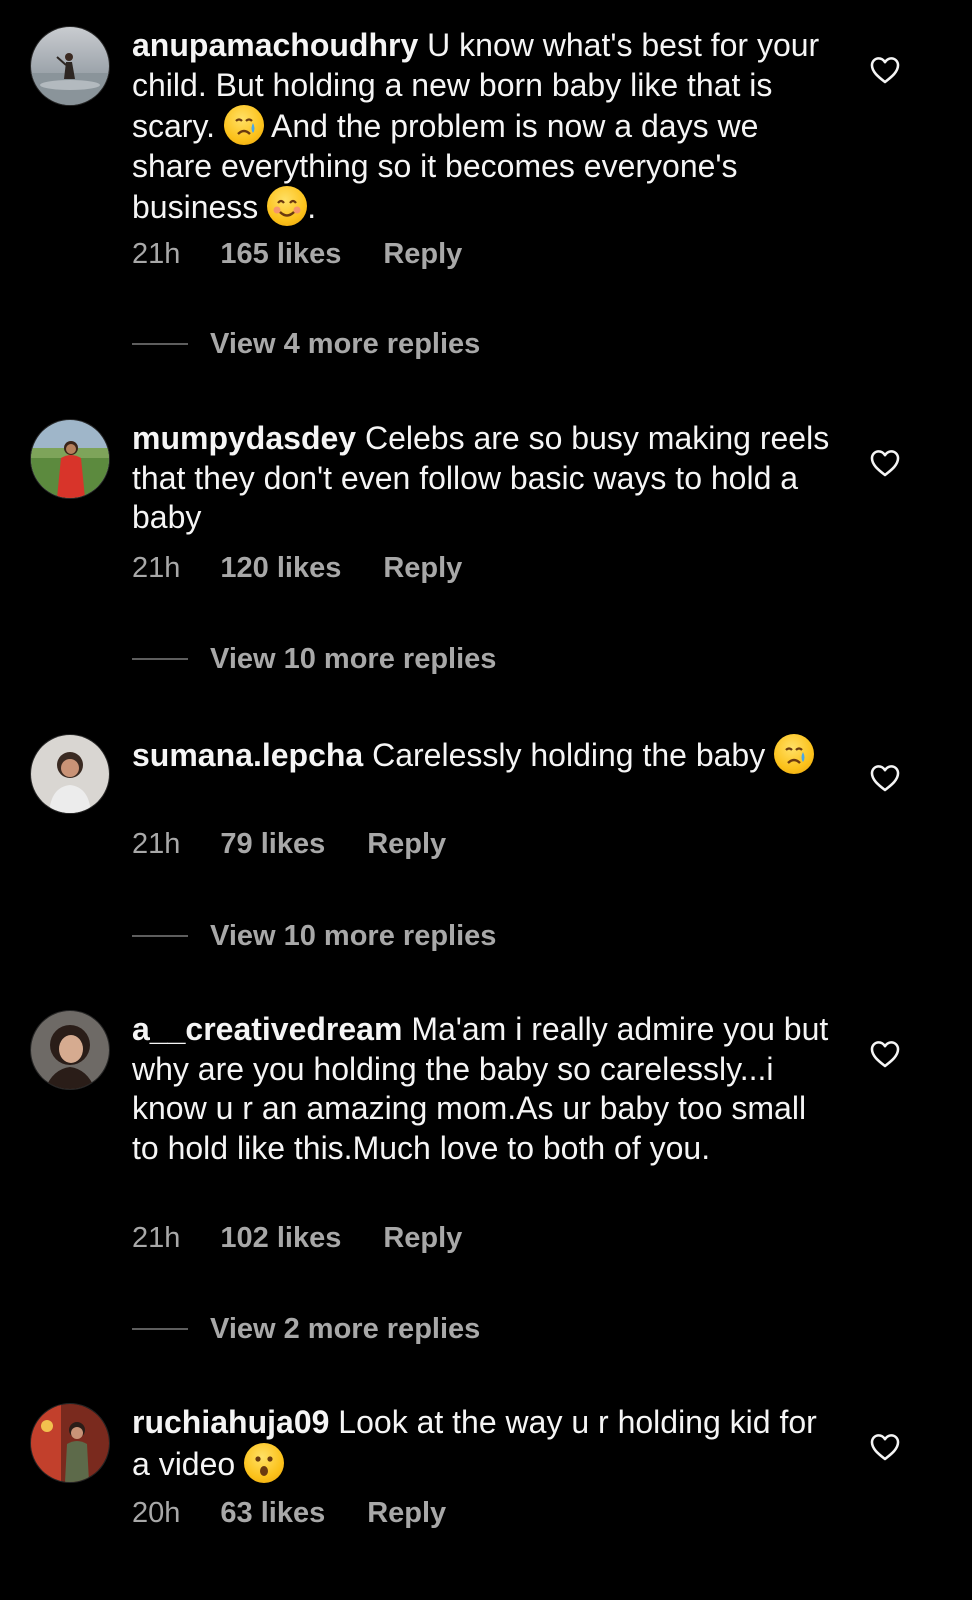  I want to click on view-replies-label: View 2 more replies, so click(345, 1328).